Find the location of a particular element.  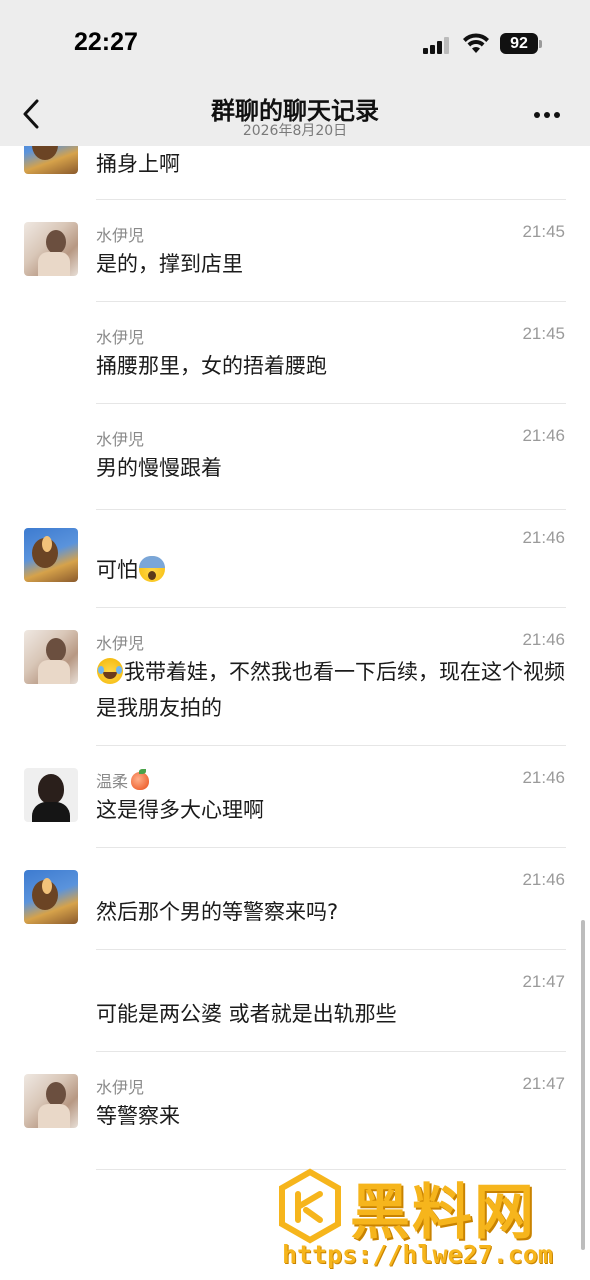

status-time: 22:27 is located at coordinates (106, 42).